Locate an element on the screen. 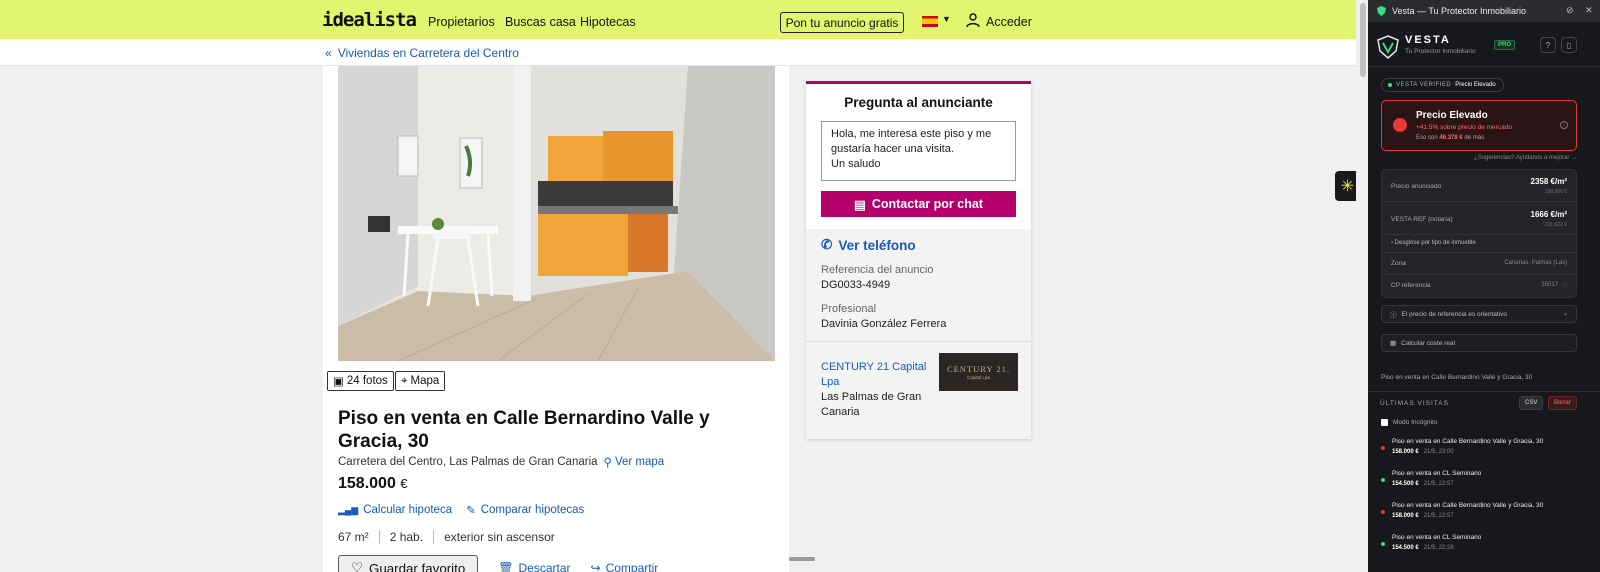  see-phone-link: ✆ Ver teléfono is located at coordinates (868, 245).